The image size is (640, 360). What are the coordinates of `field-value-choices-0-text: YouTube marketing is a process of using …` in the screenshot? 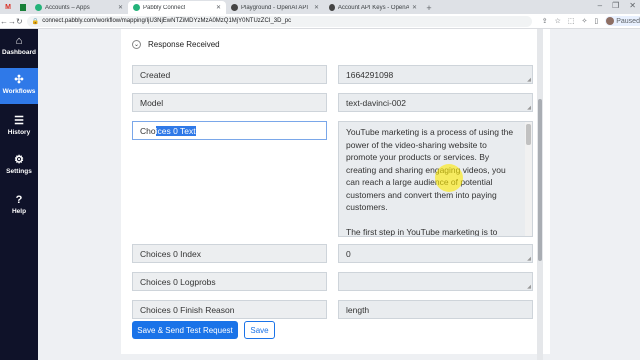 It's located at (435, 179).